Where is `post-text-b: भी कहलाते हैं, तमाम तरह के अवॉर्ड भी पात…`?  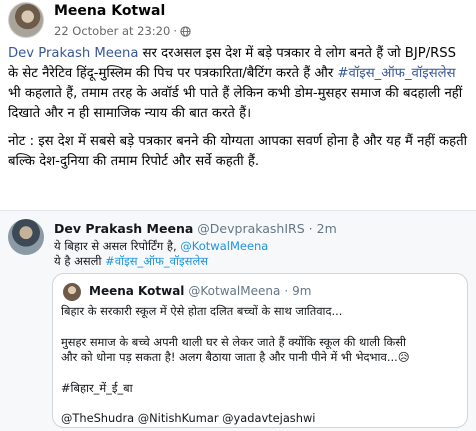
post-text-b: भी कहलाते हैं, तमाम तरह के अवॉर्ड भी पात… is located at coordinates (235, 103).